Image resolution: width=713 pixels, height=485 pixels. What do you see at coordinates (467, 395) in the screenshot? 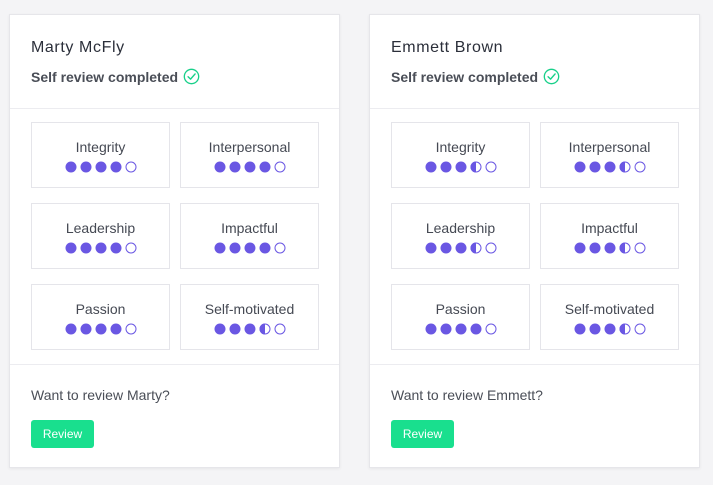
I see `review-prompt: Want to review Emmett?` at bounding box center [467, 395].